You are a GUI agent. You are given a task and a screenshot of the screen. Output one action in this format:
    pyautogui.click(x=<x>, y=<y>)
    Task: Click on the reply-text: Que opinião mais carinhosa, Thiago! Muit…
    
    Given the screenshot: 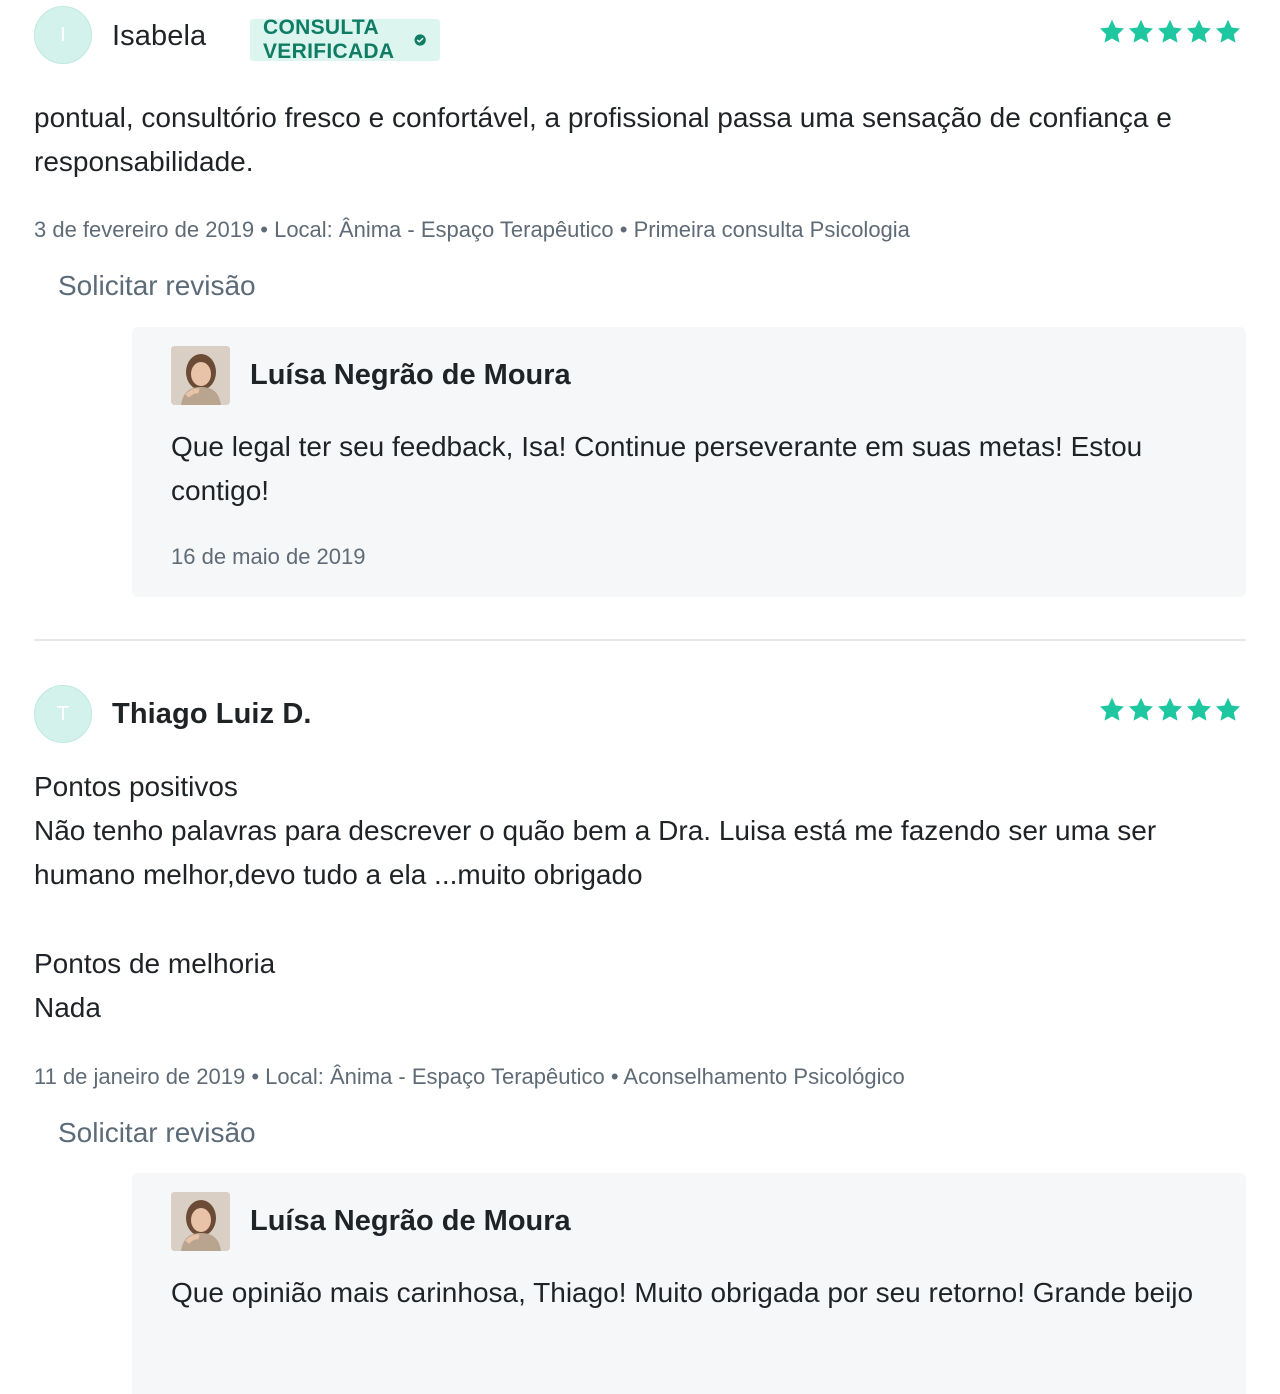 What is the action you would take?
    pyautogui.click(x=682, y=1292)
    